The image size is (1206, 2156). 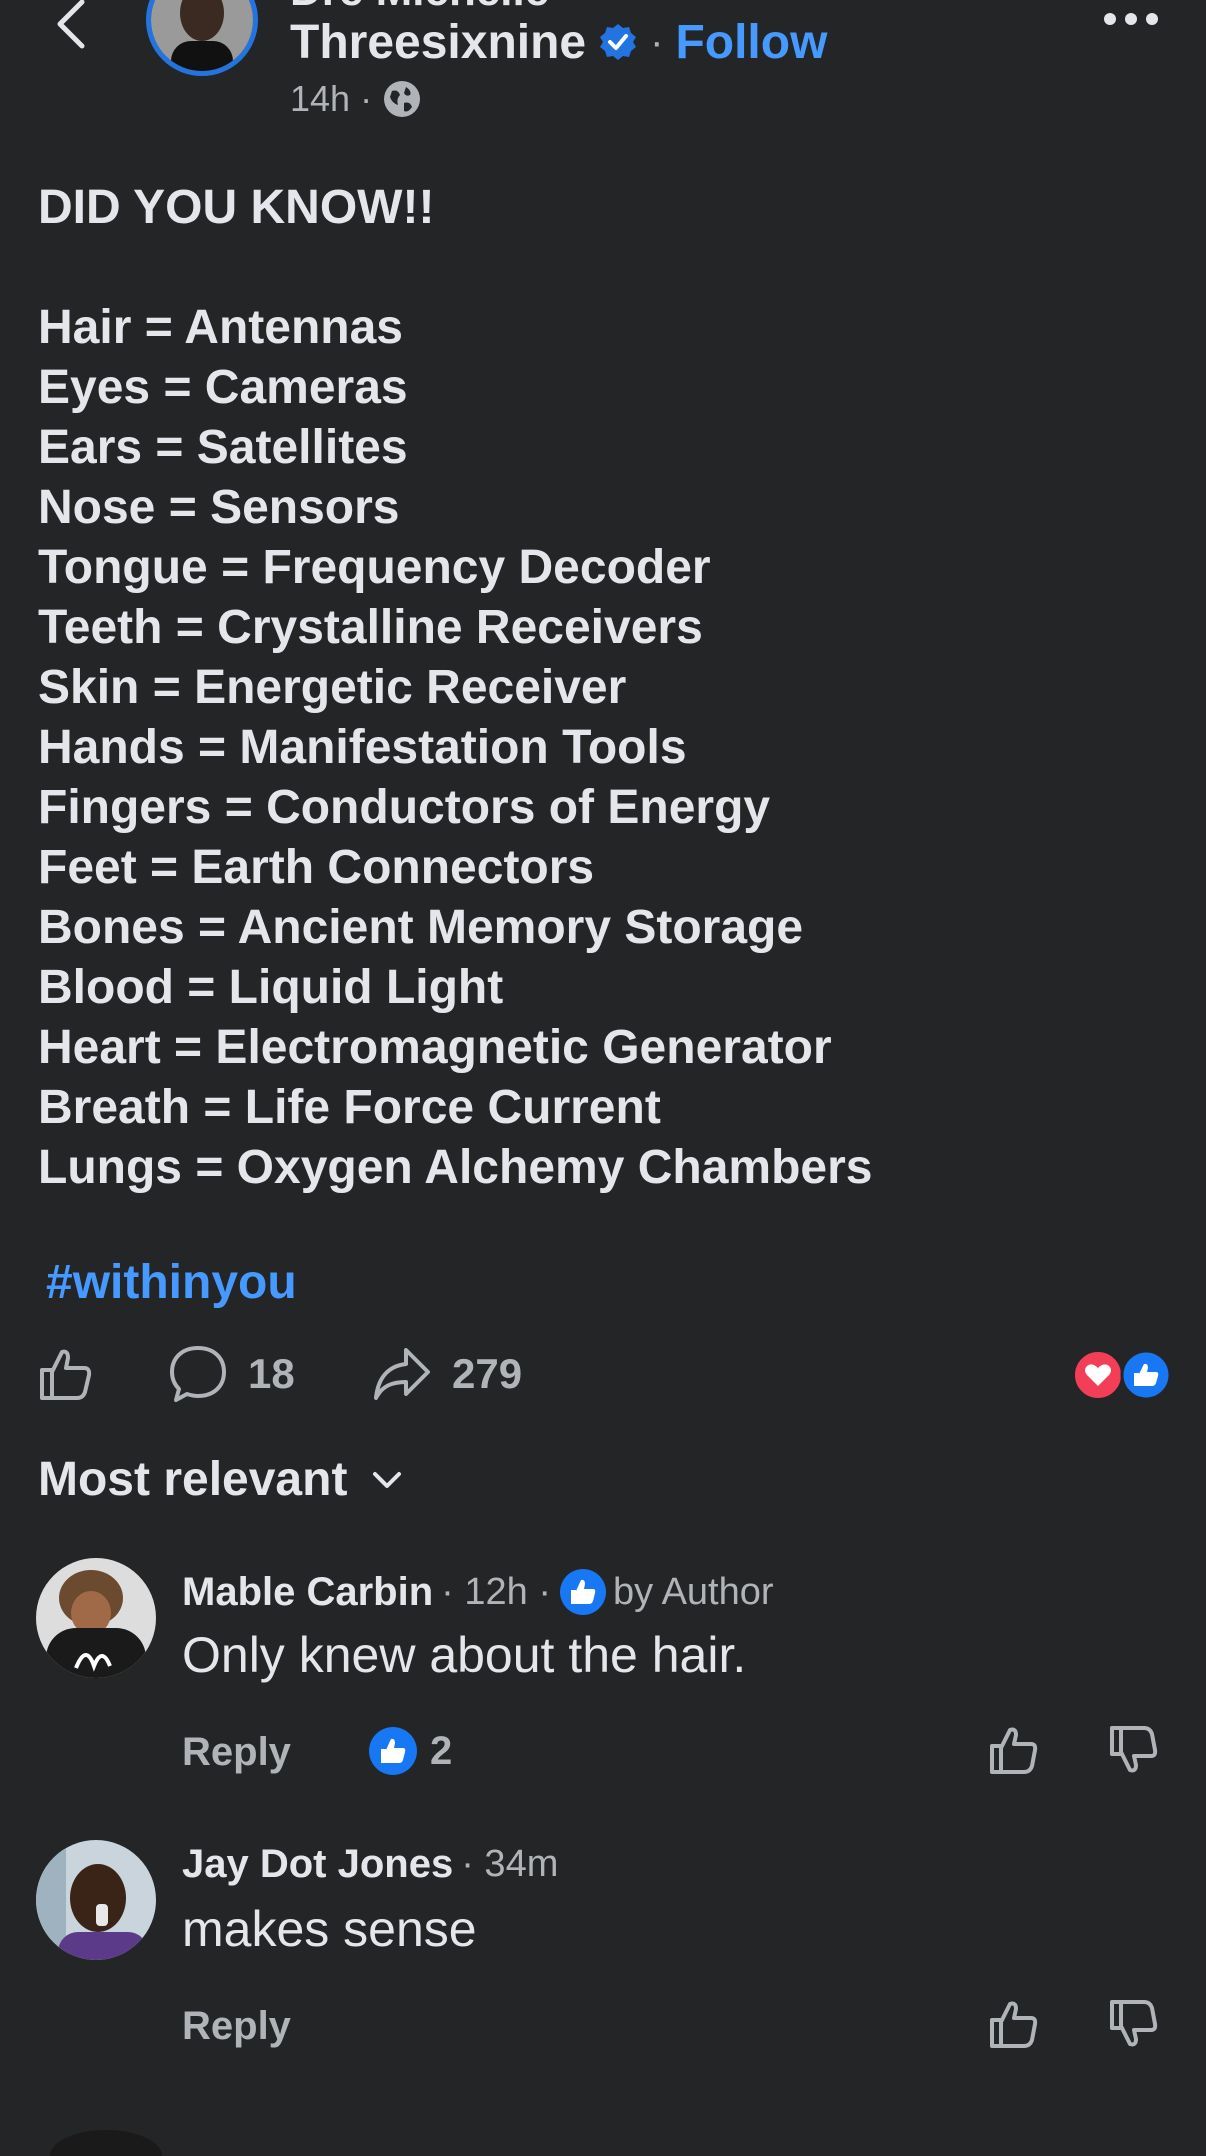 What do you see at coordinates (751, 42) in the screenshot?
I see `follow-button: Follow` at bounding box center [751, 42].